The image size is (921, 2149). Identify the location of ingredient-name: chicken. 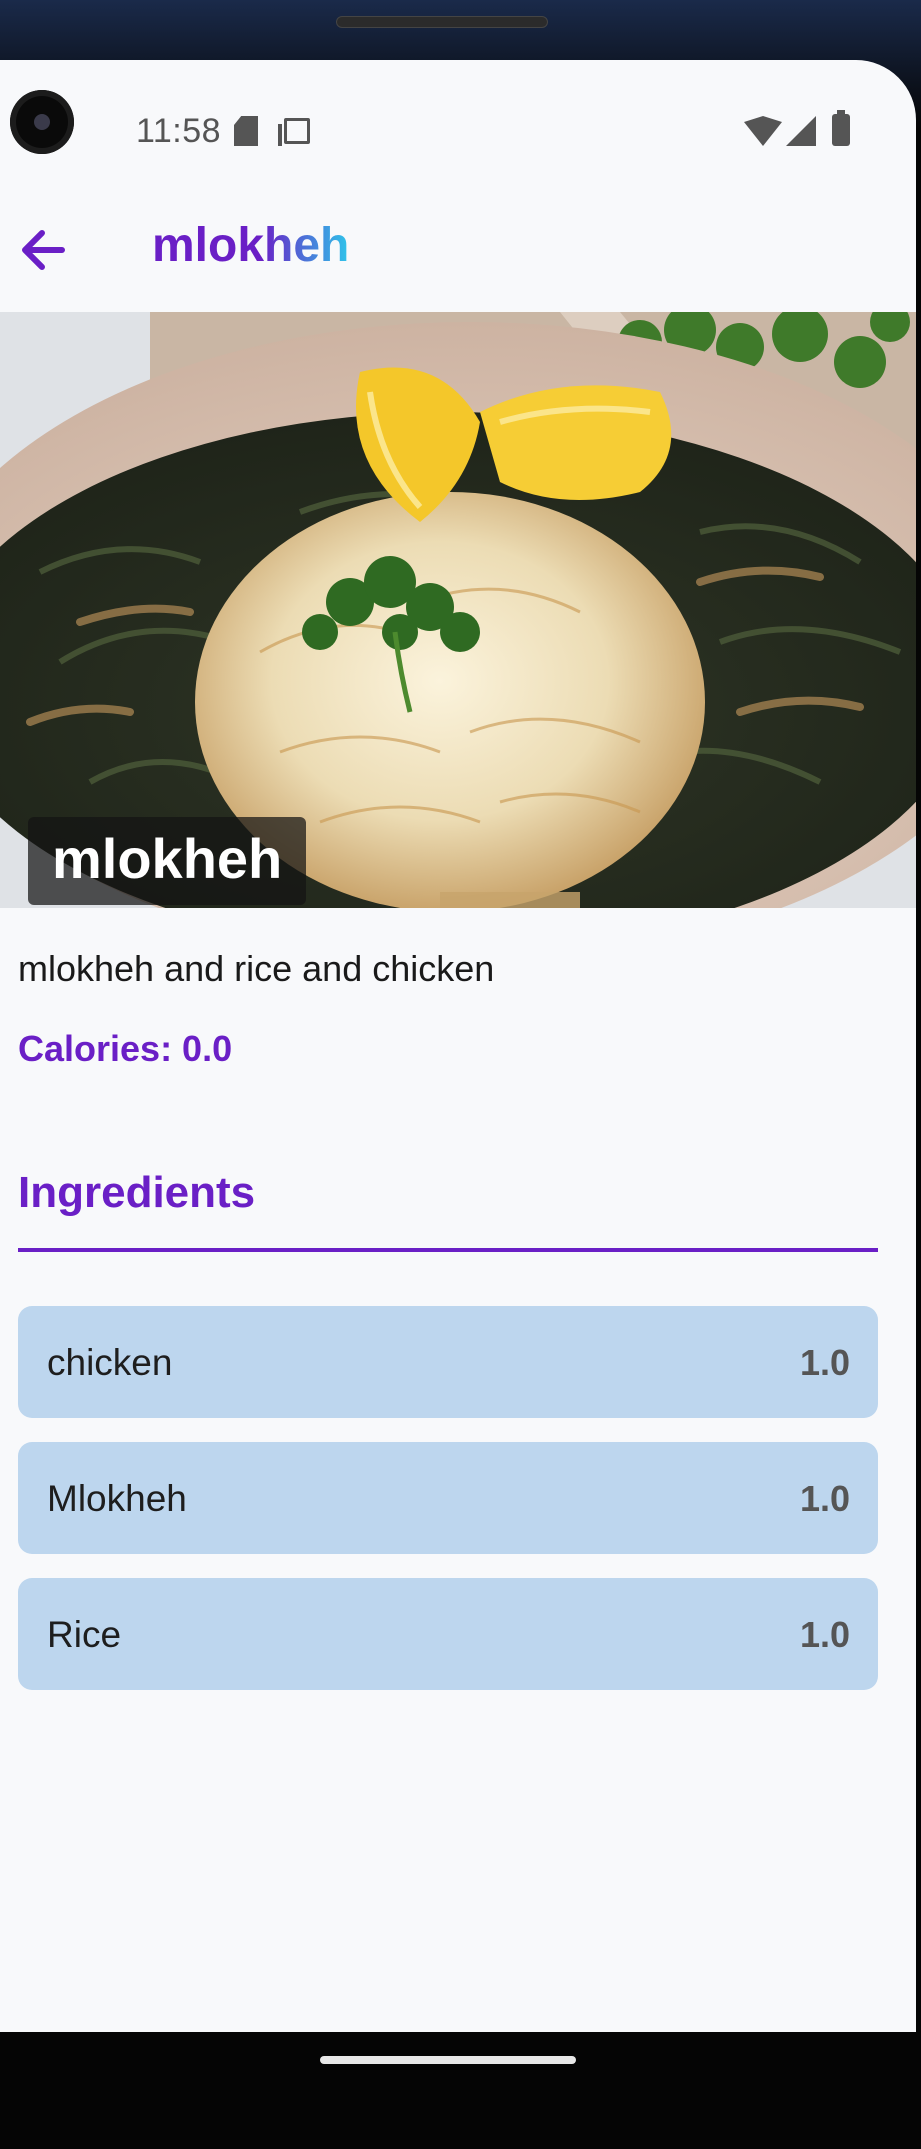
(110, 1362).